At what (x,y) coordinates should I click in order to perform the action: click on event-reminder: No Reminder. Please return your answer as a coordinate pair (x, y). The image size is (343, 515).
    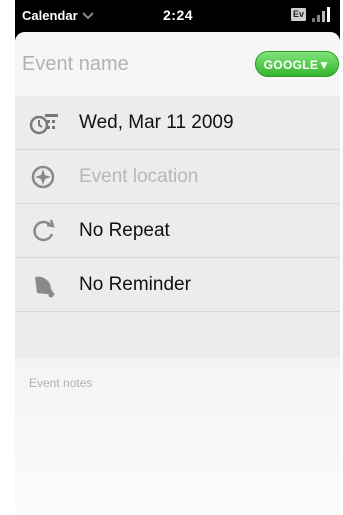
    Looking at the image, I should click on (135, 284).